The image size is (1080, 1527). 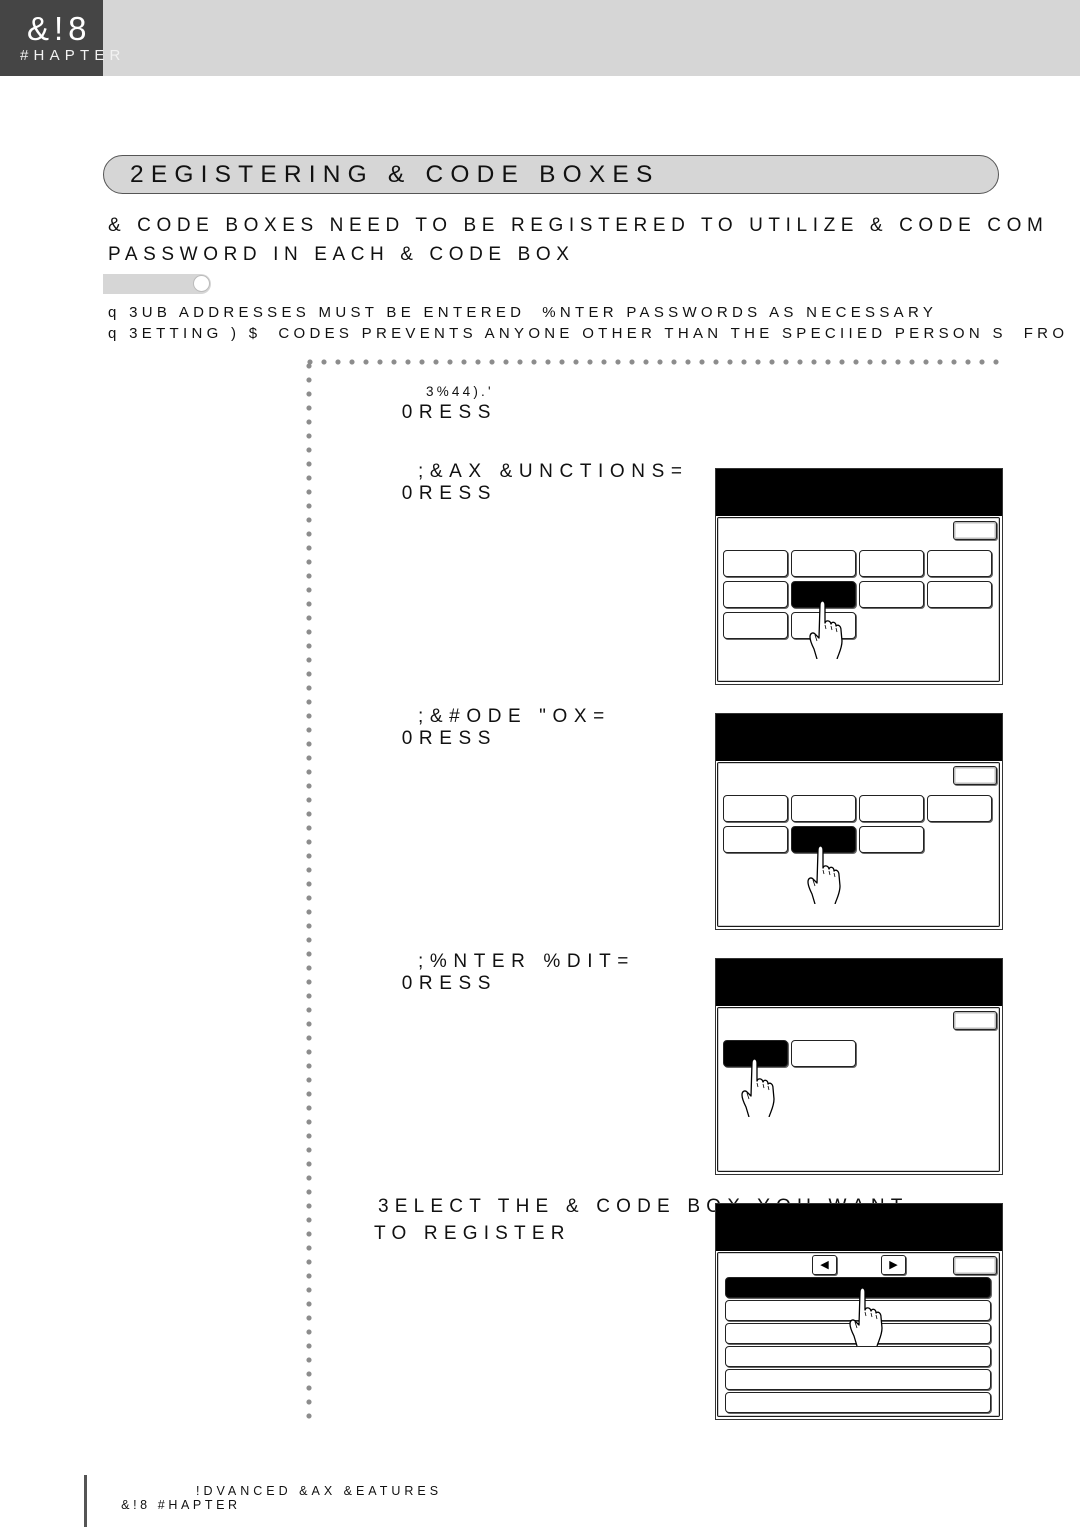 What do you see at coordinates (859, 1066) in the screenshot?
I see `touch-screen-enter-edit` at bounding box center [859, 1066].